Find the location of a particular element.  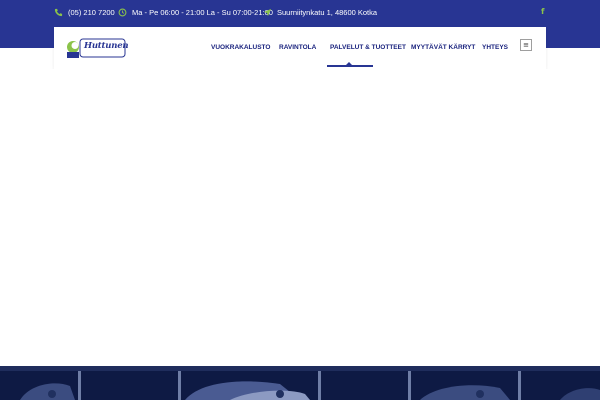

address-info: Suurniitynkatu 1, 48600 Kotka is located at coordinates (320, 12).